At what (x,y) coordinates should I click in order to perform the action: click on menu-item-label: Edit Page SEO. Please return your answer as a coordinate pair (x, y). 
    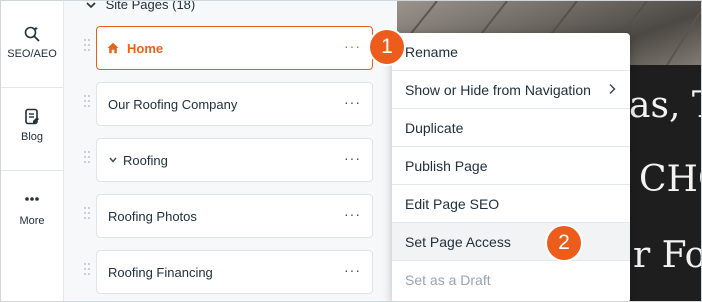
    Looking at the image, I should click on (452, 204).